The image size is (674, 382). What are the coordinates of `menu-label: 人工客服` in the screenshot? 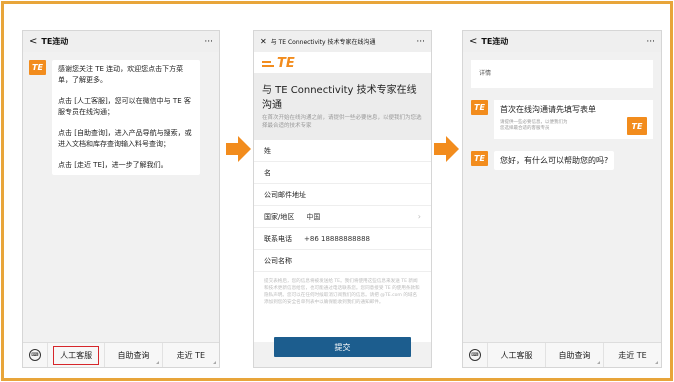 It's located at (516, 355).